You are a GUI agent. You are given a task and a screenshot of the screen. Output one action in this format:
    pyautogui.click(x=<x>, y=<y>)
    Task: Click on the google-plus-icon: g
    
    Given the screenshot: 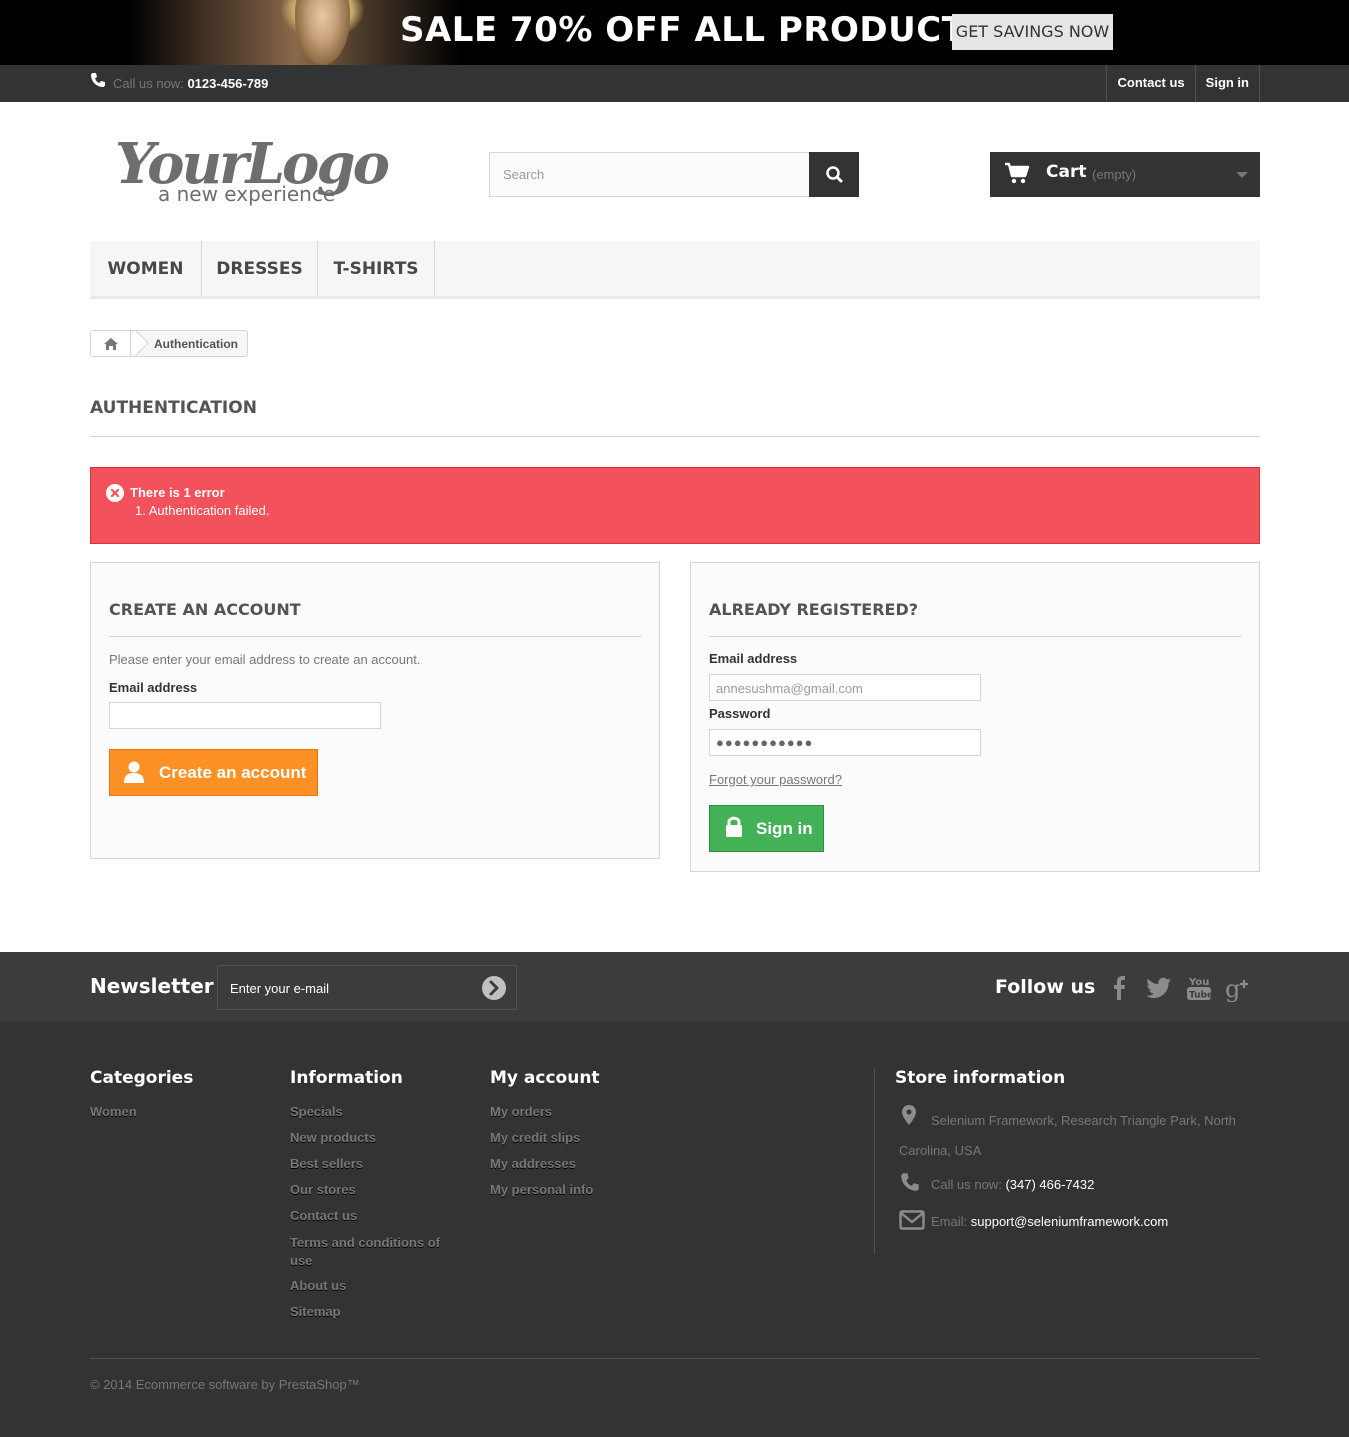 What is the action you would take?
    pyautogui.click(x=1239, y=987)
    